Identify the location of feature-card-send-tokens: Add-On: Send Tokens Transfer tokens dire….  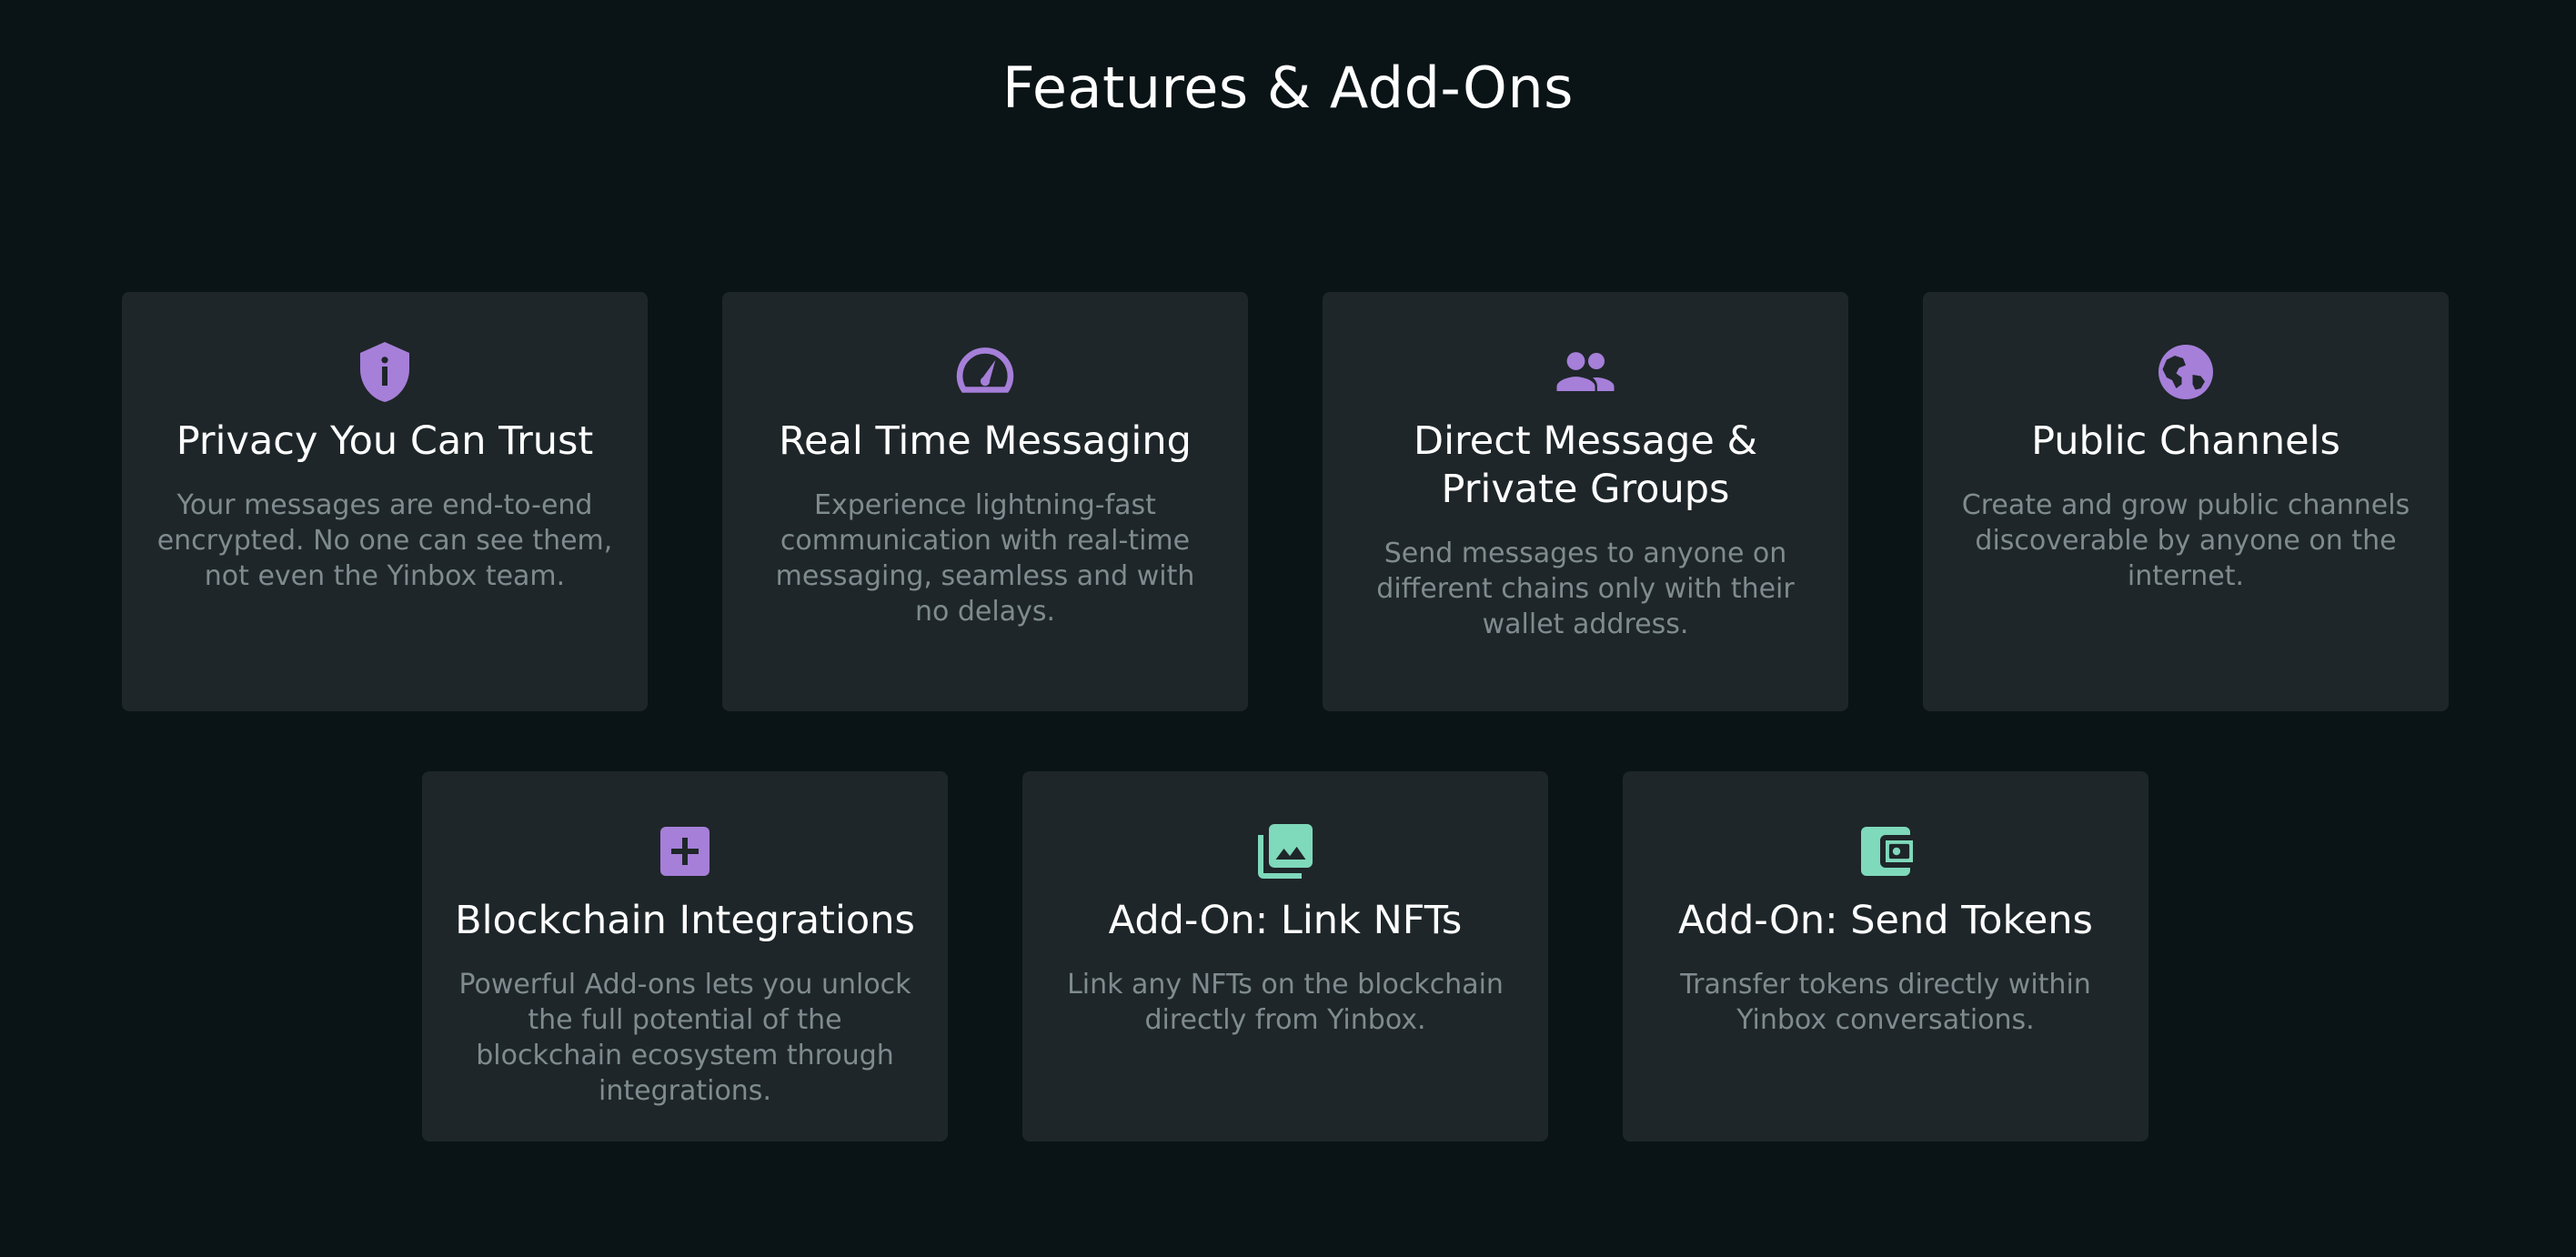
(1885, 956).